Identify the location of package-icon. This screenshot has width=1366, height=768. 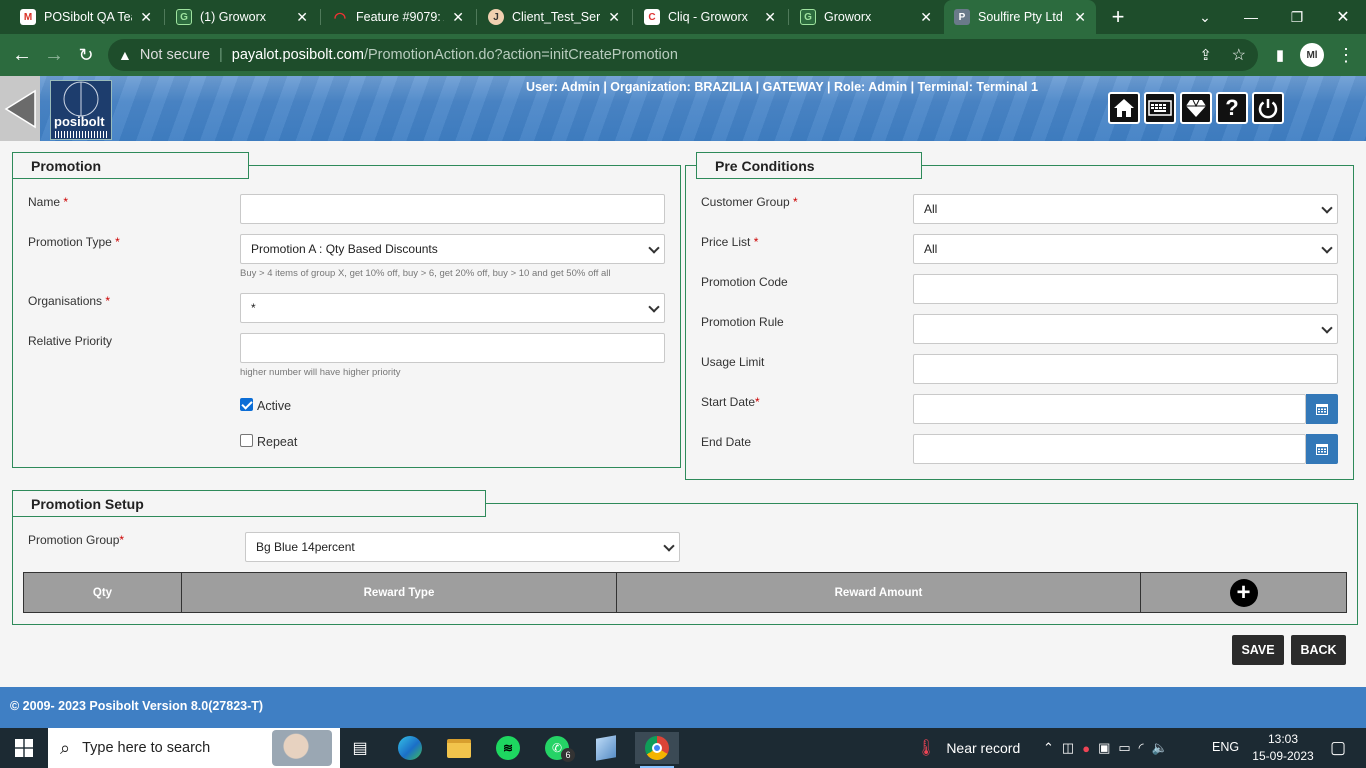
(606, 748).